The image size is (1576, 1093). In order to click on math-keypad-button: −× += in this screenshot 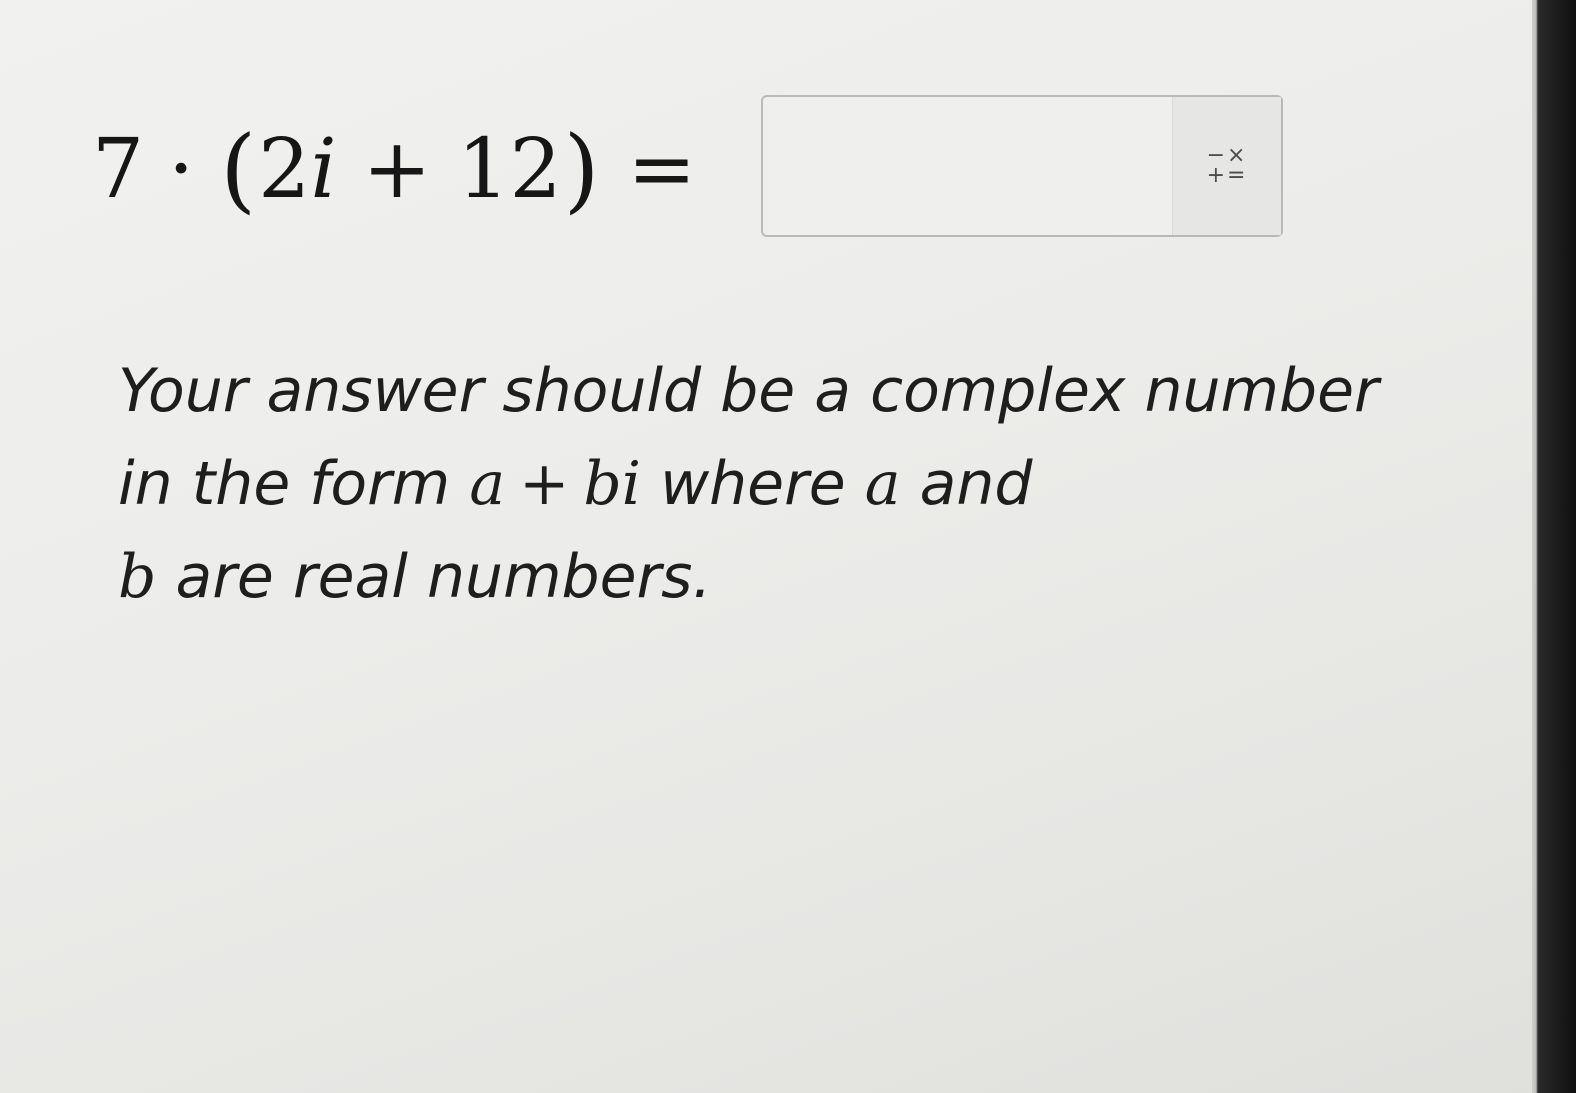, I will do `click(1226, 166)`.